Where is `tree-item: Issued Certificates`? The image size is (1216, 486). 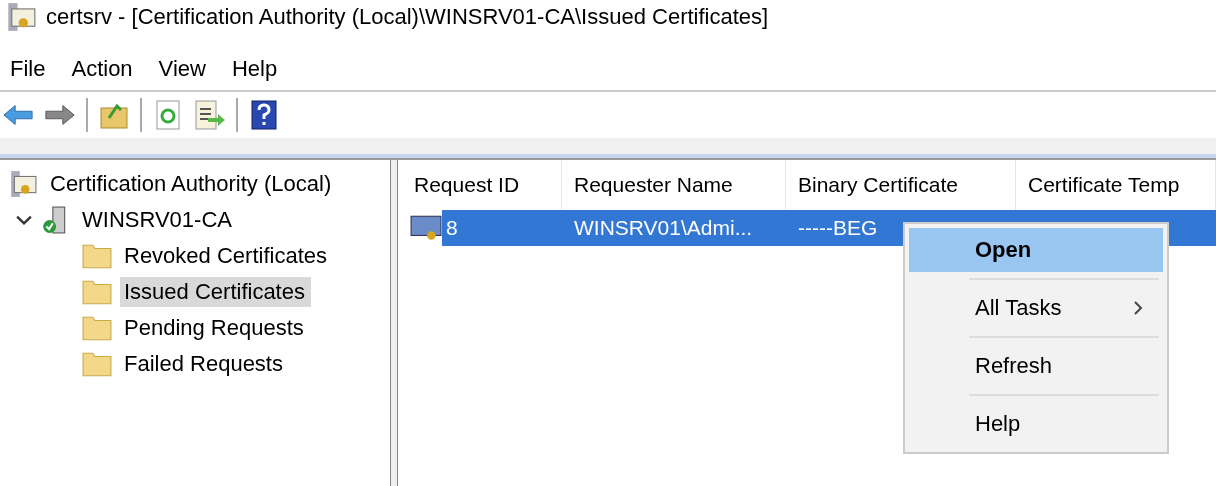 tree-item: Issued Certificates is located at coordinates (215, 292).